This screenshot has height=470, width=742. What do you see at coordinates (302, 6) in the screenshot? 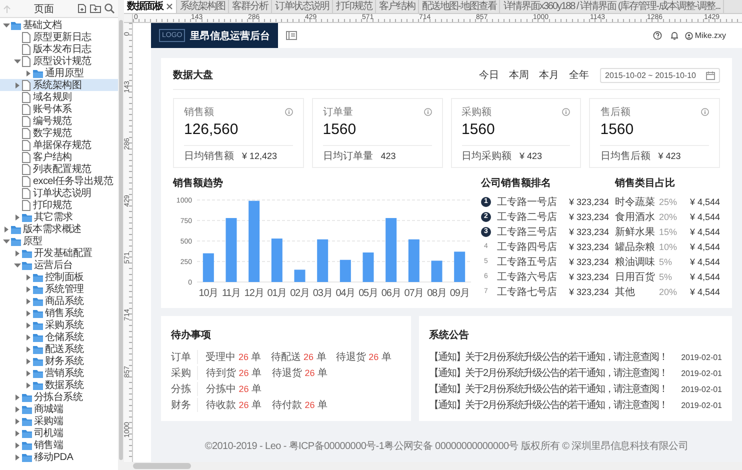
I see `tab: 订单状态说明` at bounding box center [302, 6].